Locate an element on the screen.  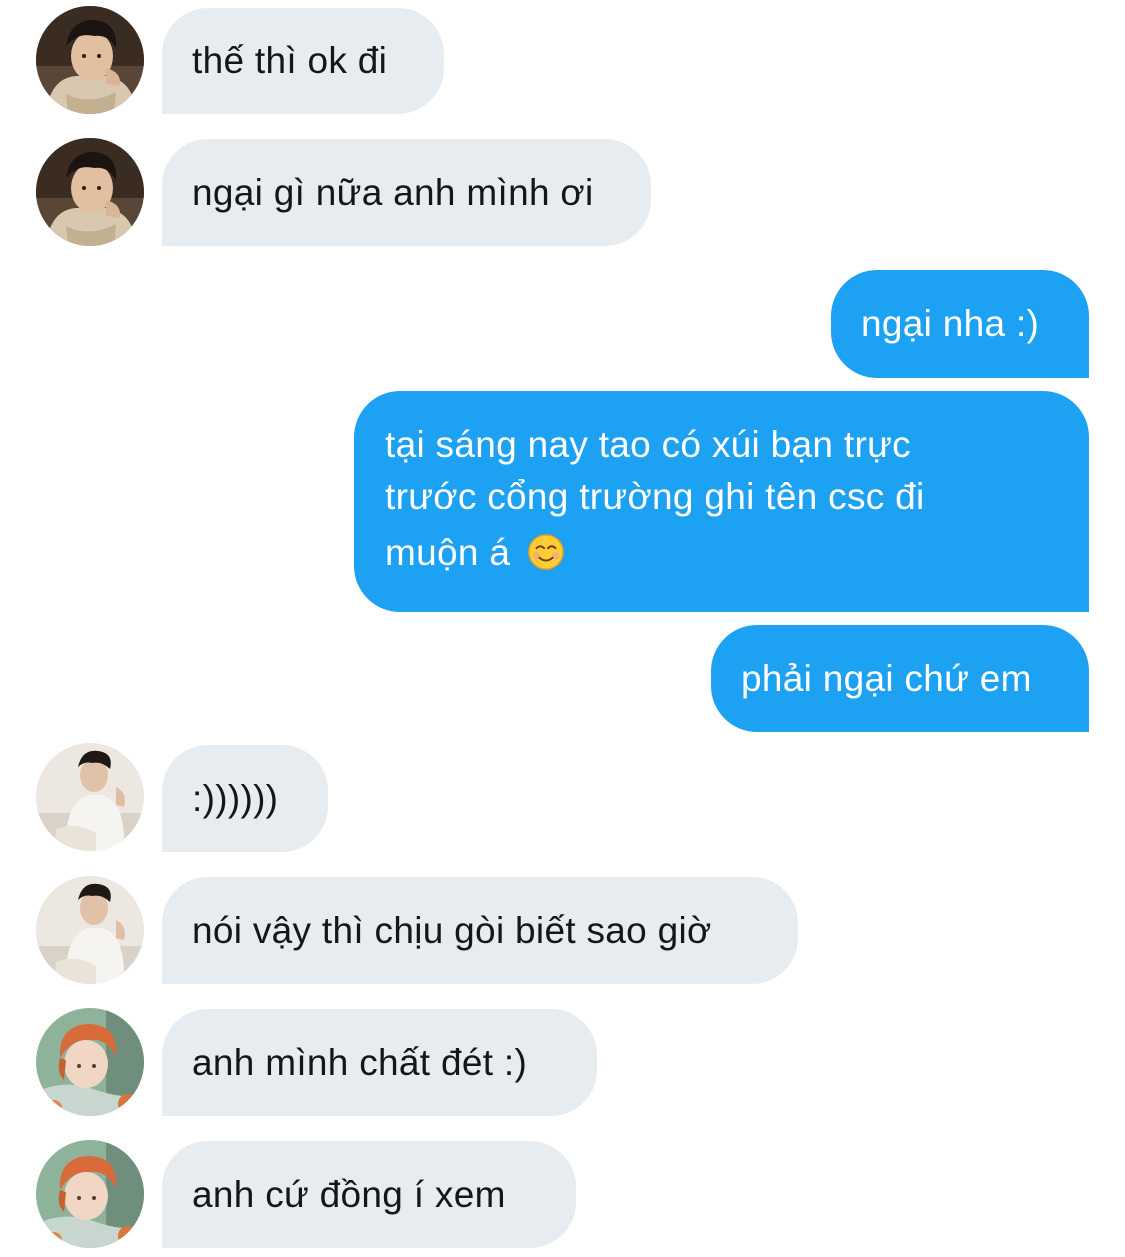
message-bubble-incoming: ngại gì nữa anh mình ơi is located at coordinates (406, 192).